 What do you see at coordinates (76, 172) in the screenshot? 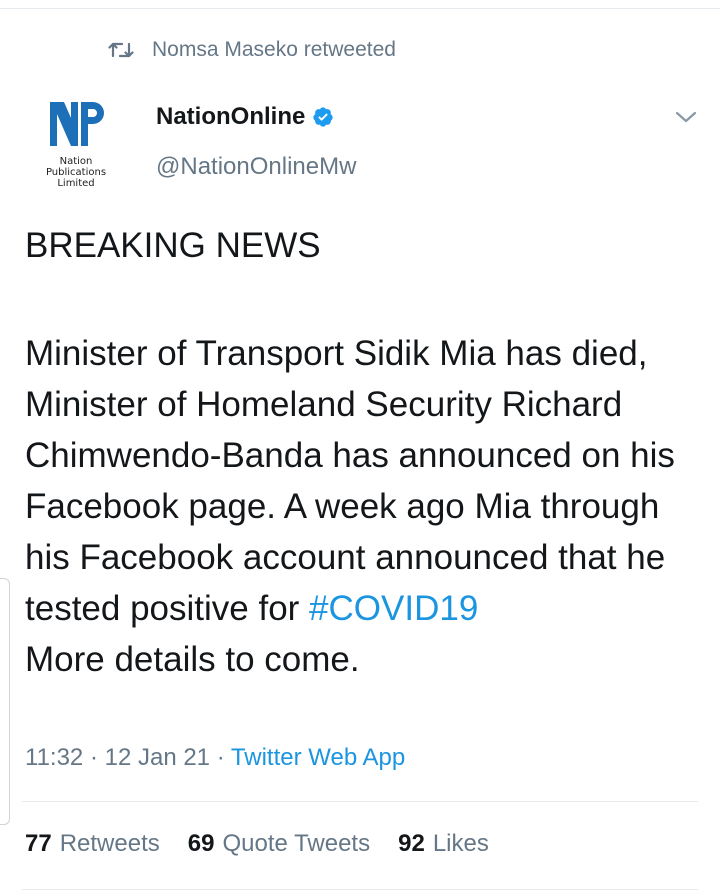
I see `logo-caption: Nation Publications Limited` at bounding box center [76, 172].